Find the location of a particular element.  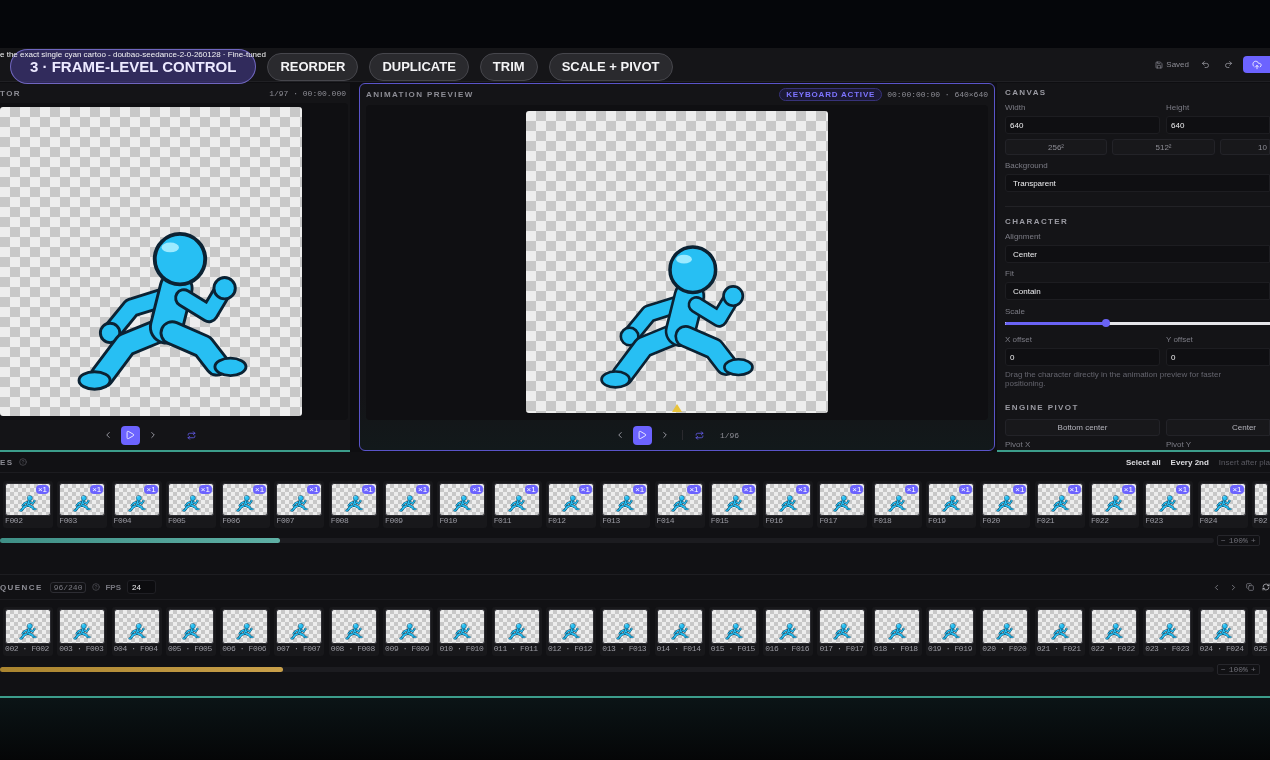

frame-card: 004 · F004 is located at coordinates (136, 631).